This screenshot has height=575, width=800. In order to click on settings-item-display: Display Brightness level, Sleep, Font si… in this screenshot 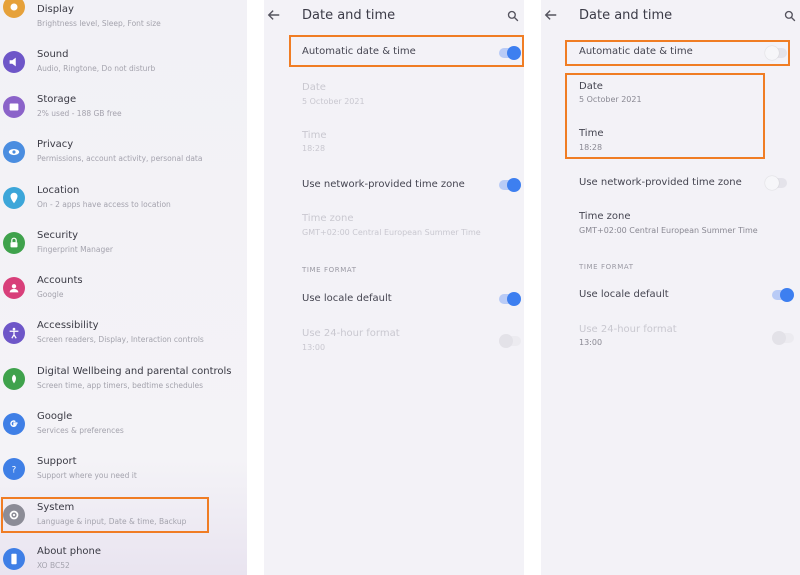, I will do `click(123, 23)`.